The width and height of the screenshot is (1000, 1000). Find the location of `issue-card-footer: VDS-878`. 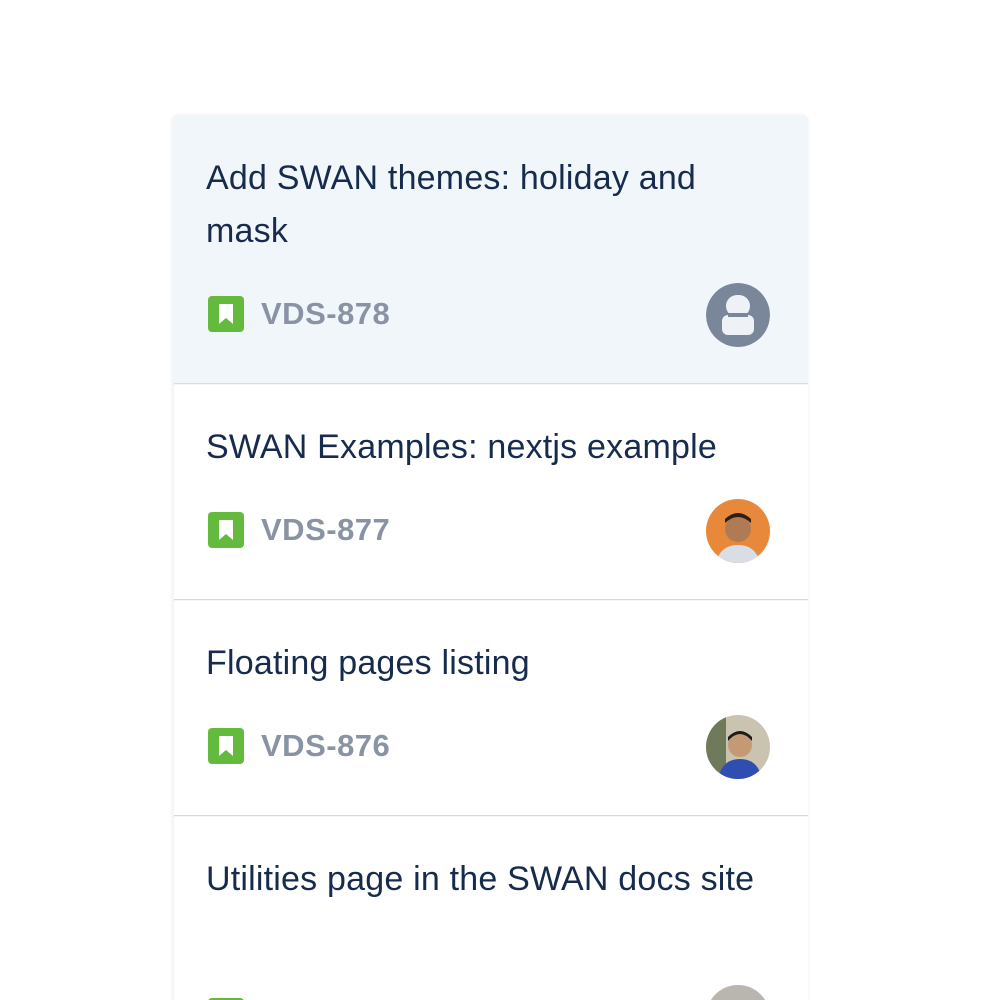

issue-card-footer: VDS-878 is located at coordinates (488, 315).